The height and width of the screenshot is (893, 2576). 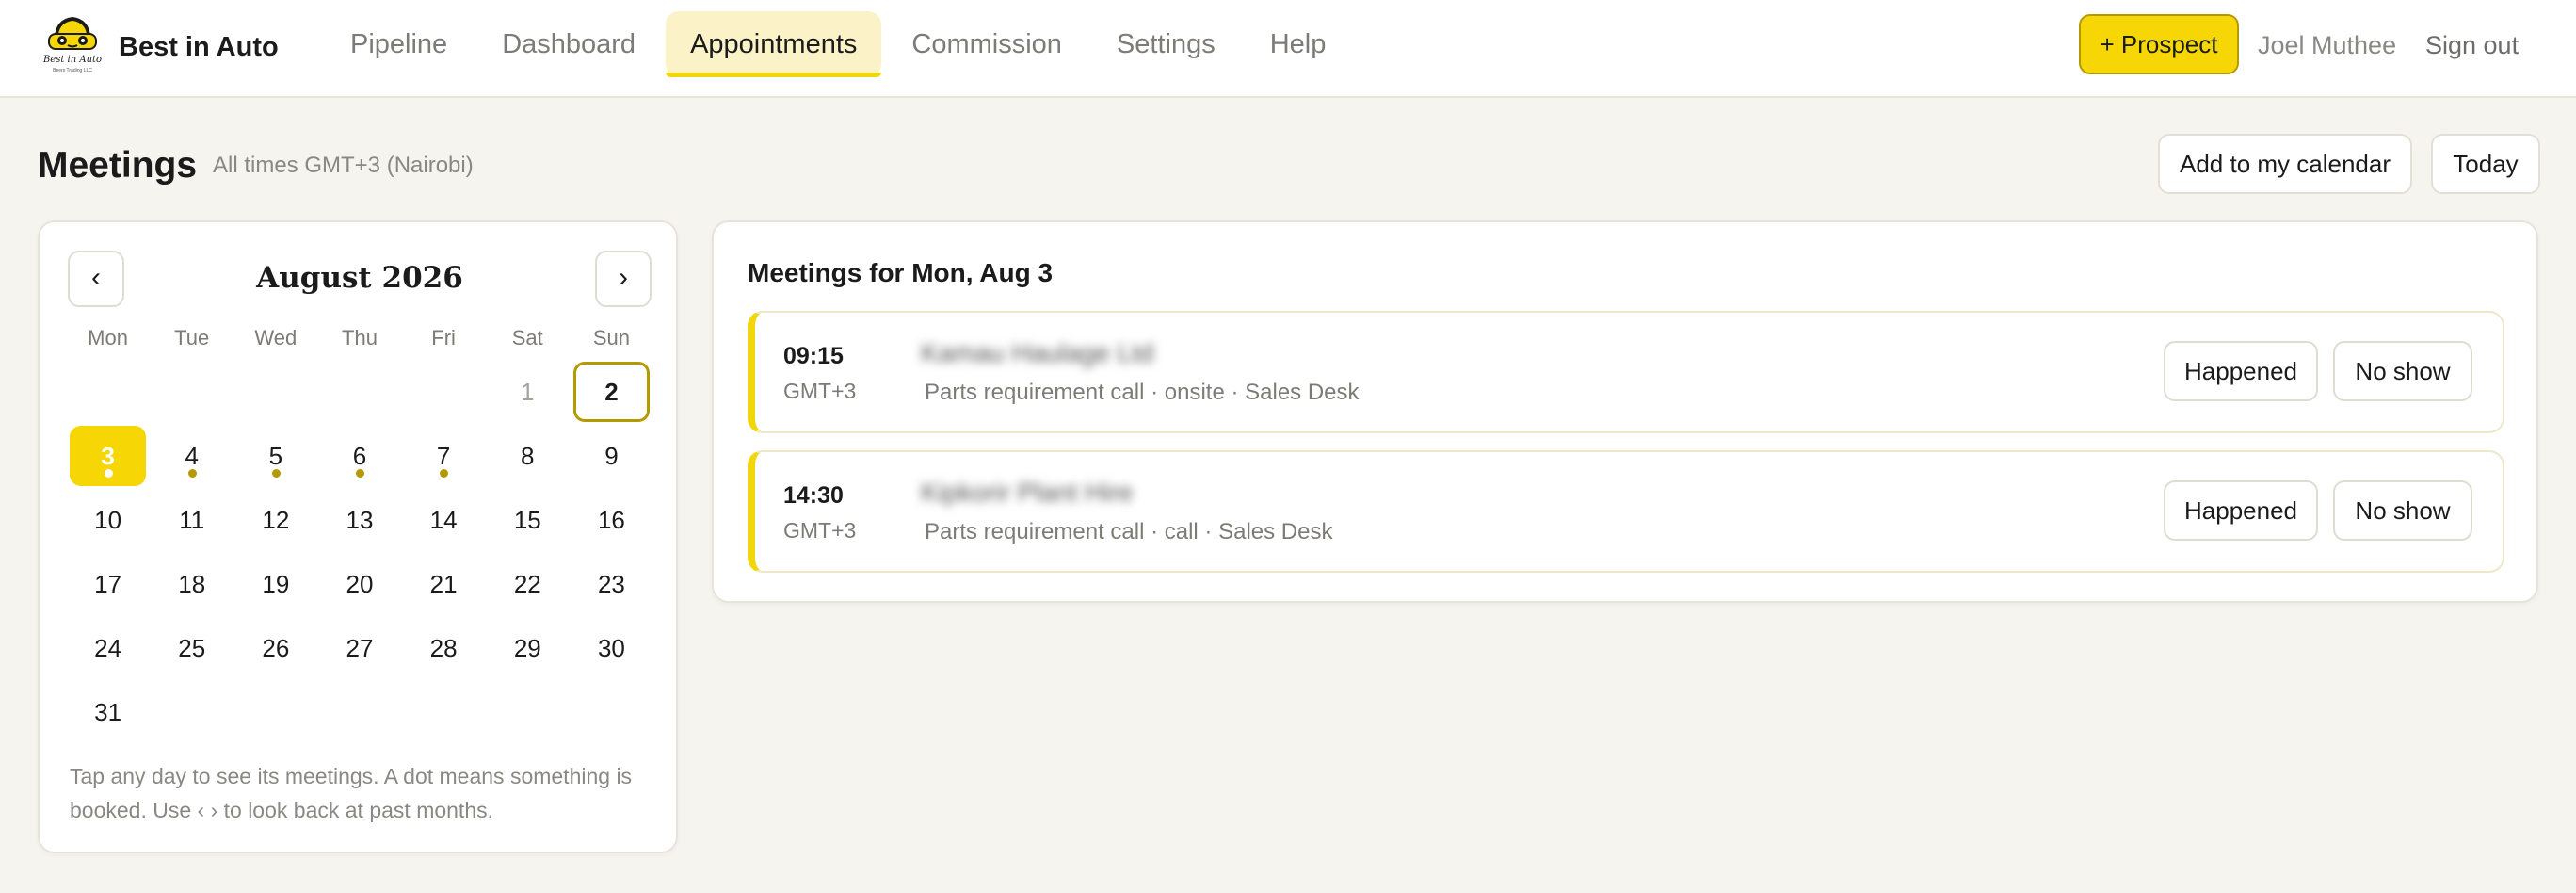 I want to click on calendar-day-19: 19, so click(x=275, y=584).